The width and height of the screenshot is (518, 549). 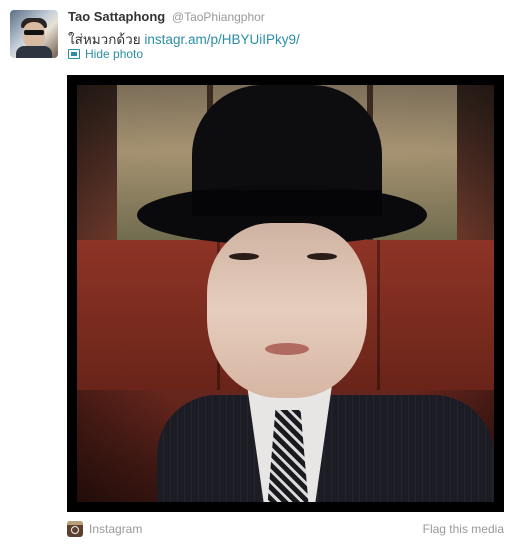 What do you see at coordinates (116, 16) in the screenshot?
I see `author-name: Tao Sattaphong` at bounding box center [116, 16].